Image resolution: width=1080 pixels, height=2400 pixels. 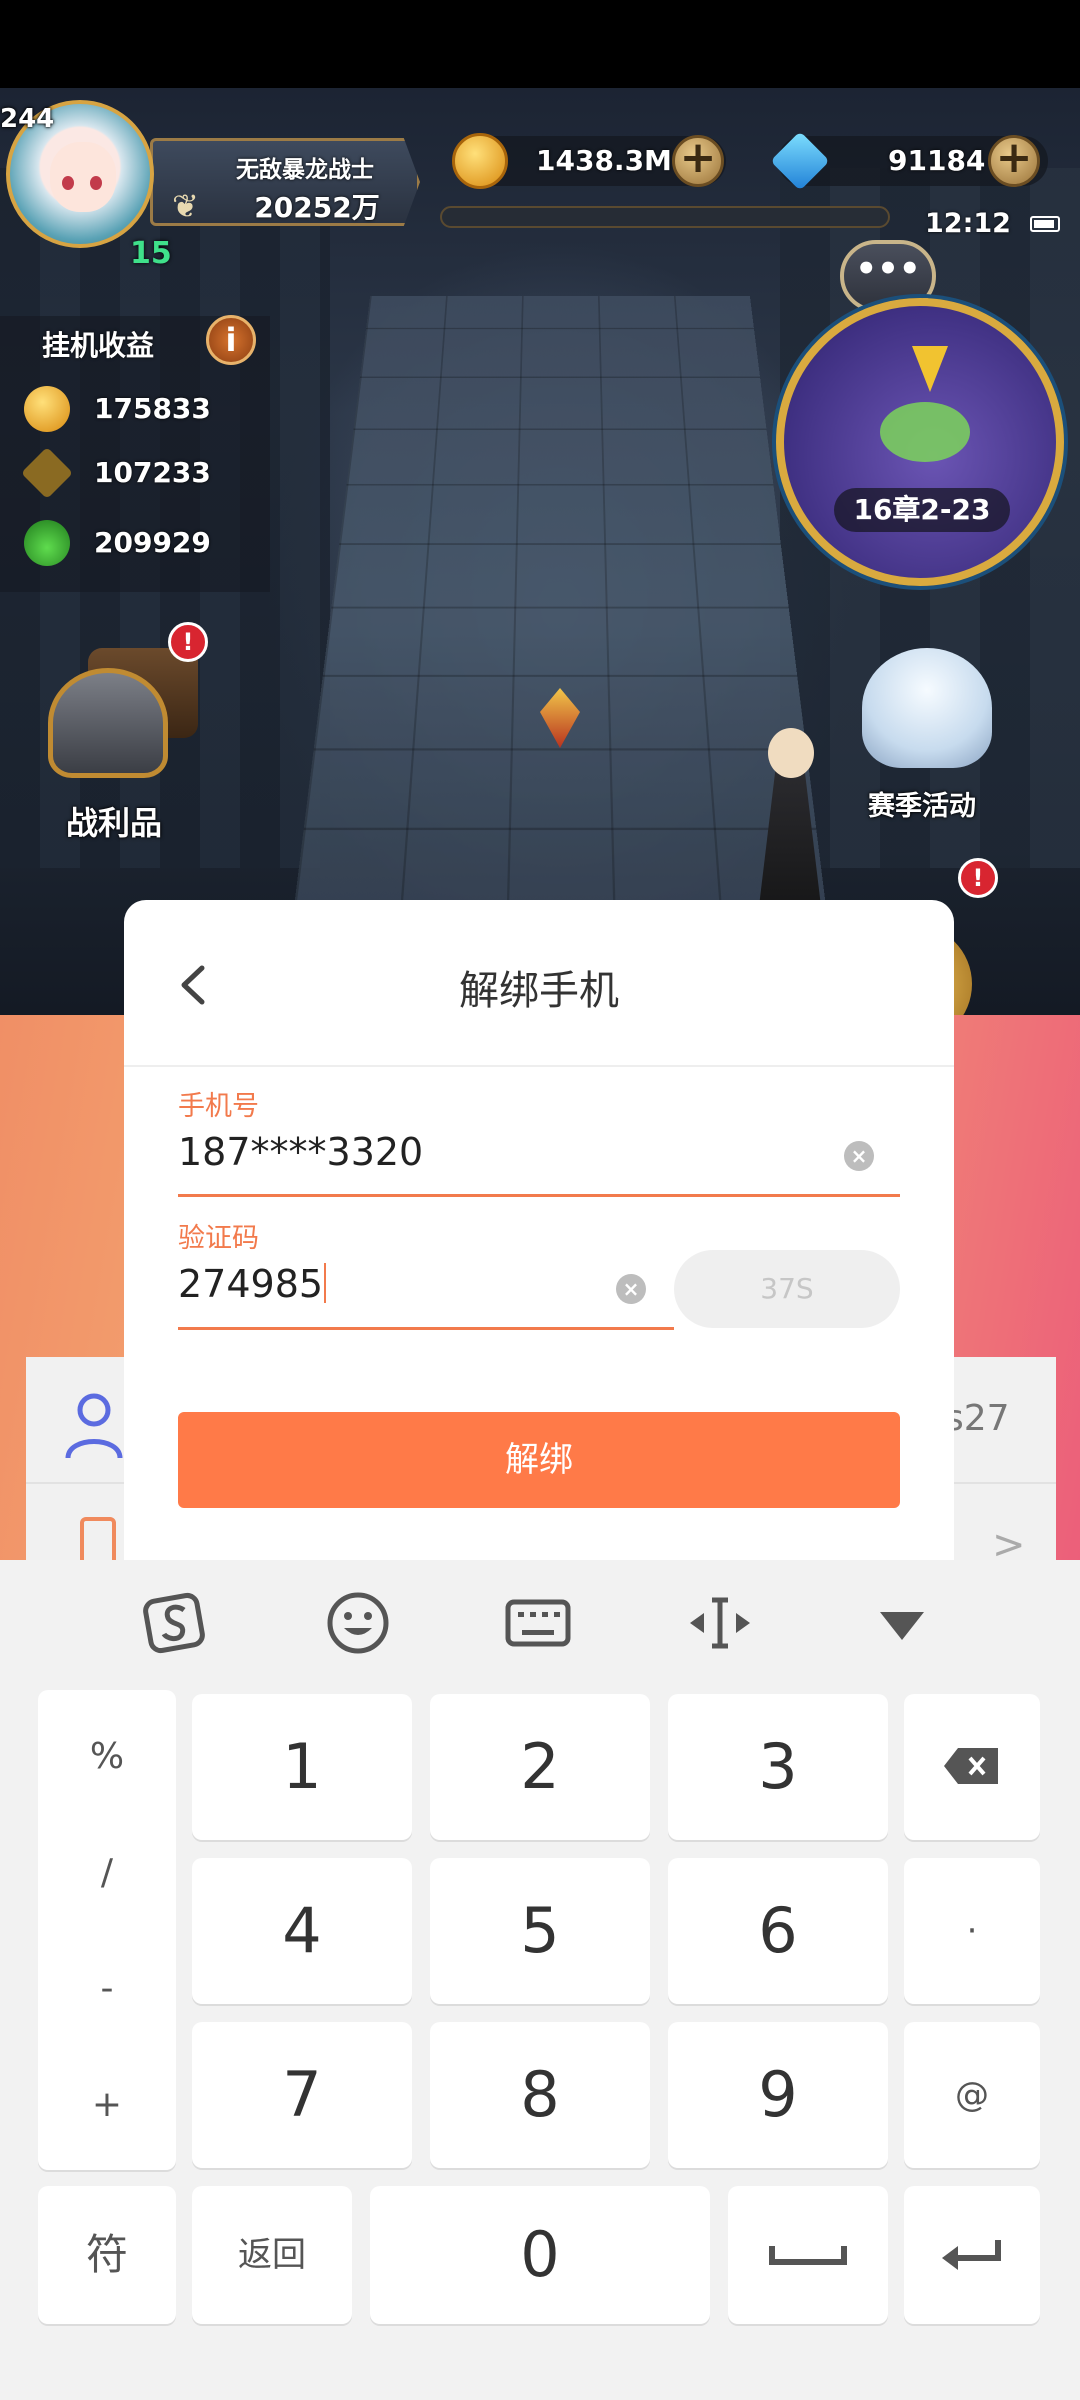 I want to click on space-icon, so click(x=808, y=2255).